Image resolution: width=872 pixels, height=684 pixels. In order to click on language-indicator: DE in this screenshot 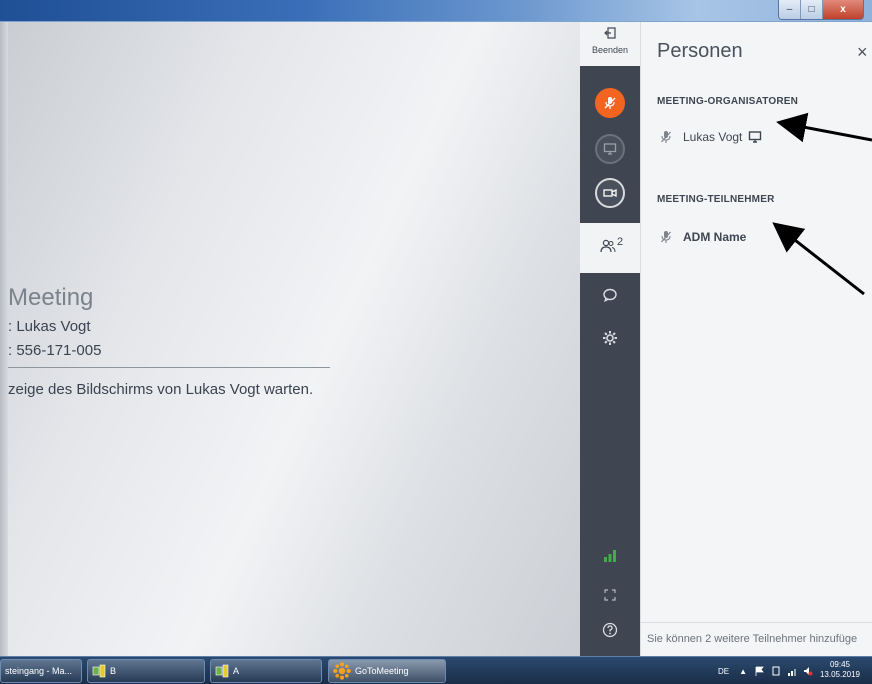, I will do `click(723, 671)`.